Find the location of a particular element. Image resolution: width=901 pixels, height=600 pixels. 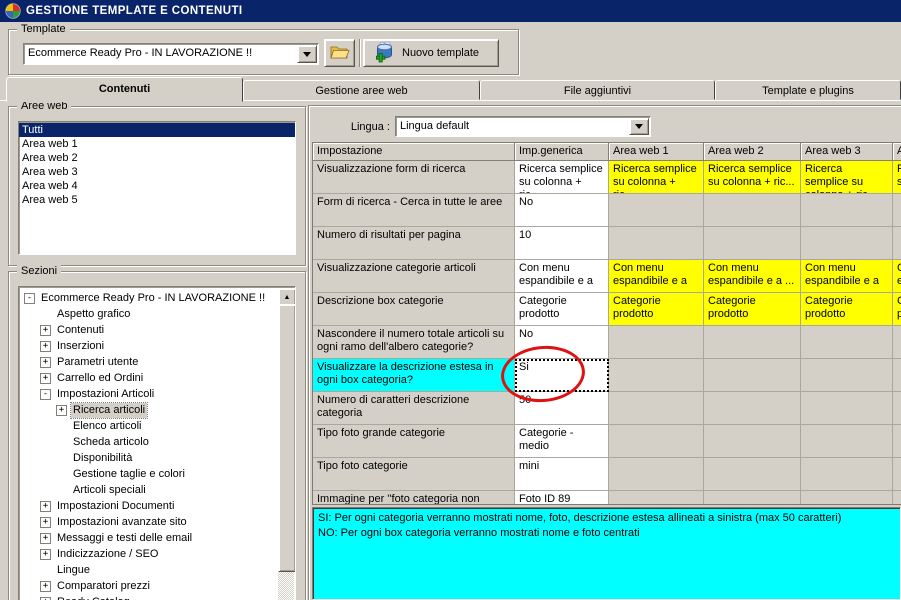

column-header: Area web 3 is located at coordinates (847, 152).